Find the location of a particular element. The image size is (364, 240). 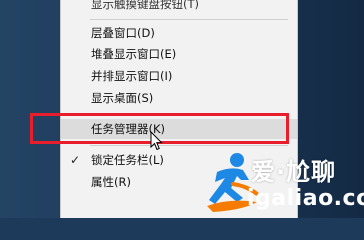

watermark-url: igaliao.com is located at coordinates (305, 198).